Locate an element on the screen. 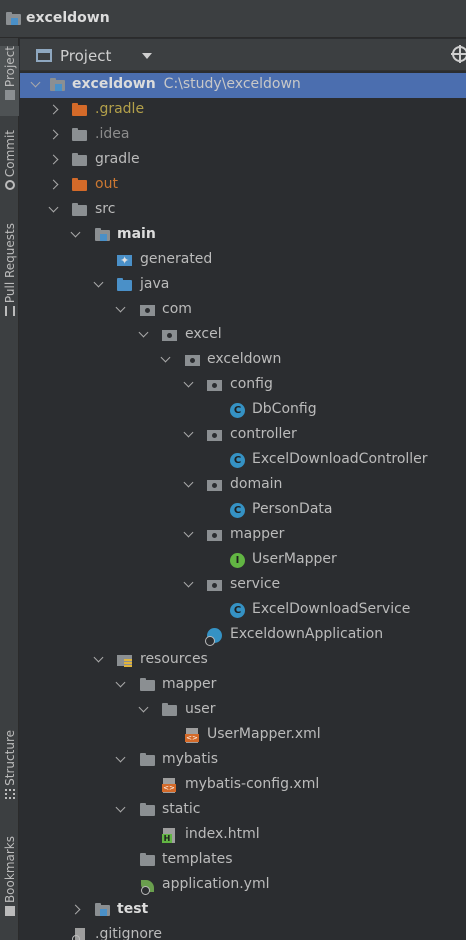  tree-node: java is located at coordinates (243, 285).